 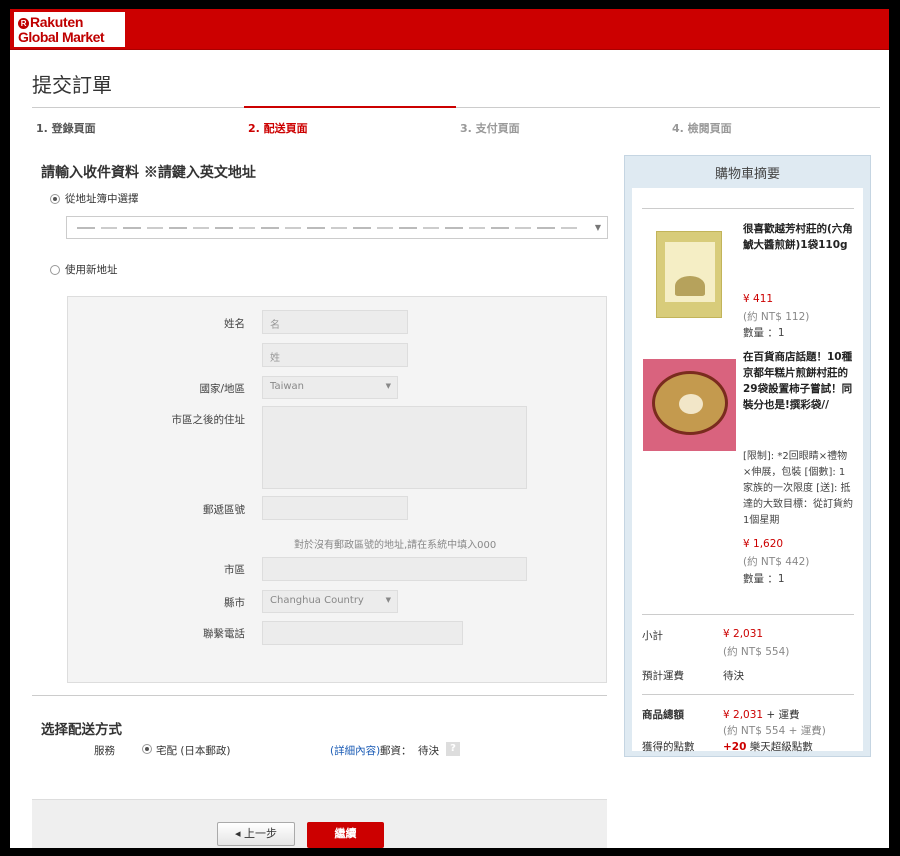 I want to click on phone-label: 聯繫電話, so click(x=224, y=634).